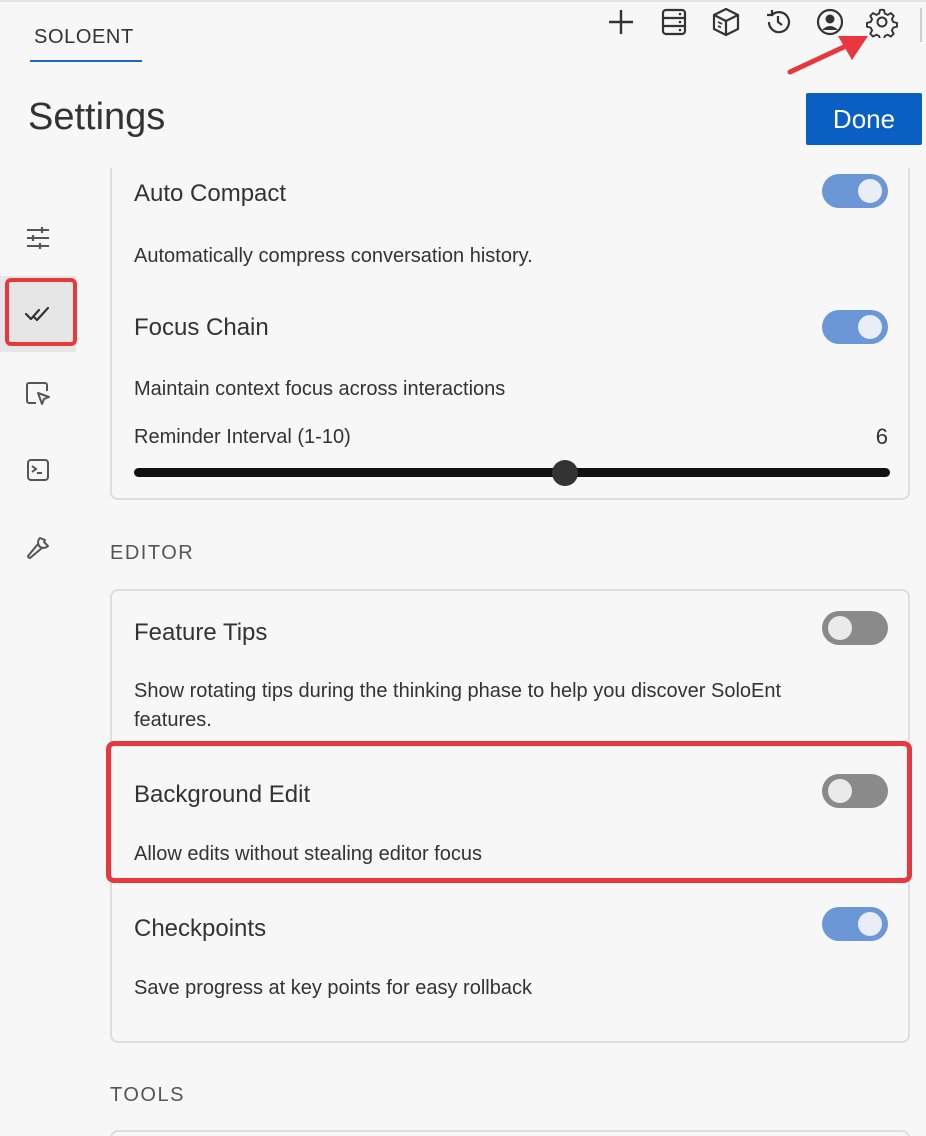 The height and width of the screenshot is (1136, 926). Describe the element at coordinates (510, 1133) in the screenshot. I see `tools-card` at that location.